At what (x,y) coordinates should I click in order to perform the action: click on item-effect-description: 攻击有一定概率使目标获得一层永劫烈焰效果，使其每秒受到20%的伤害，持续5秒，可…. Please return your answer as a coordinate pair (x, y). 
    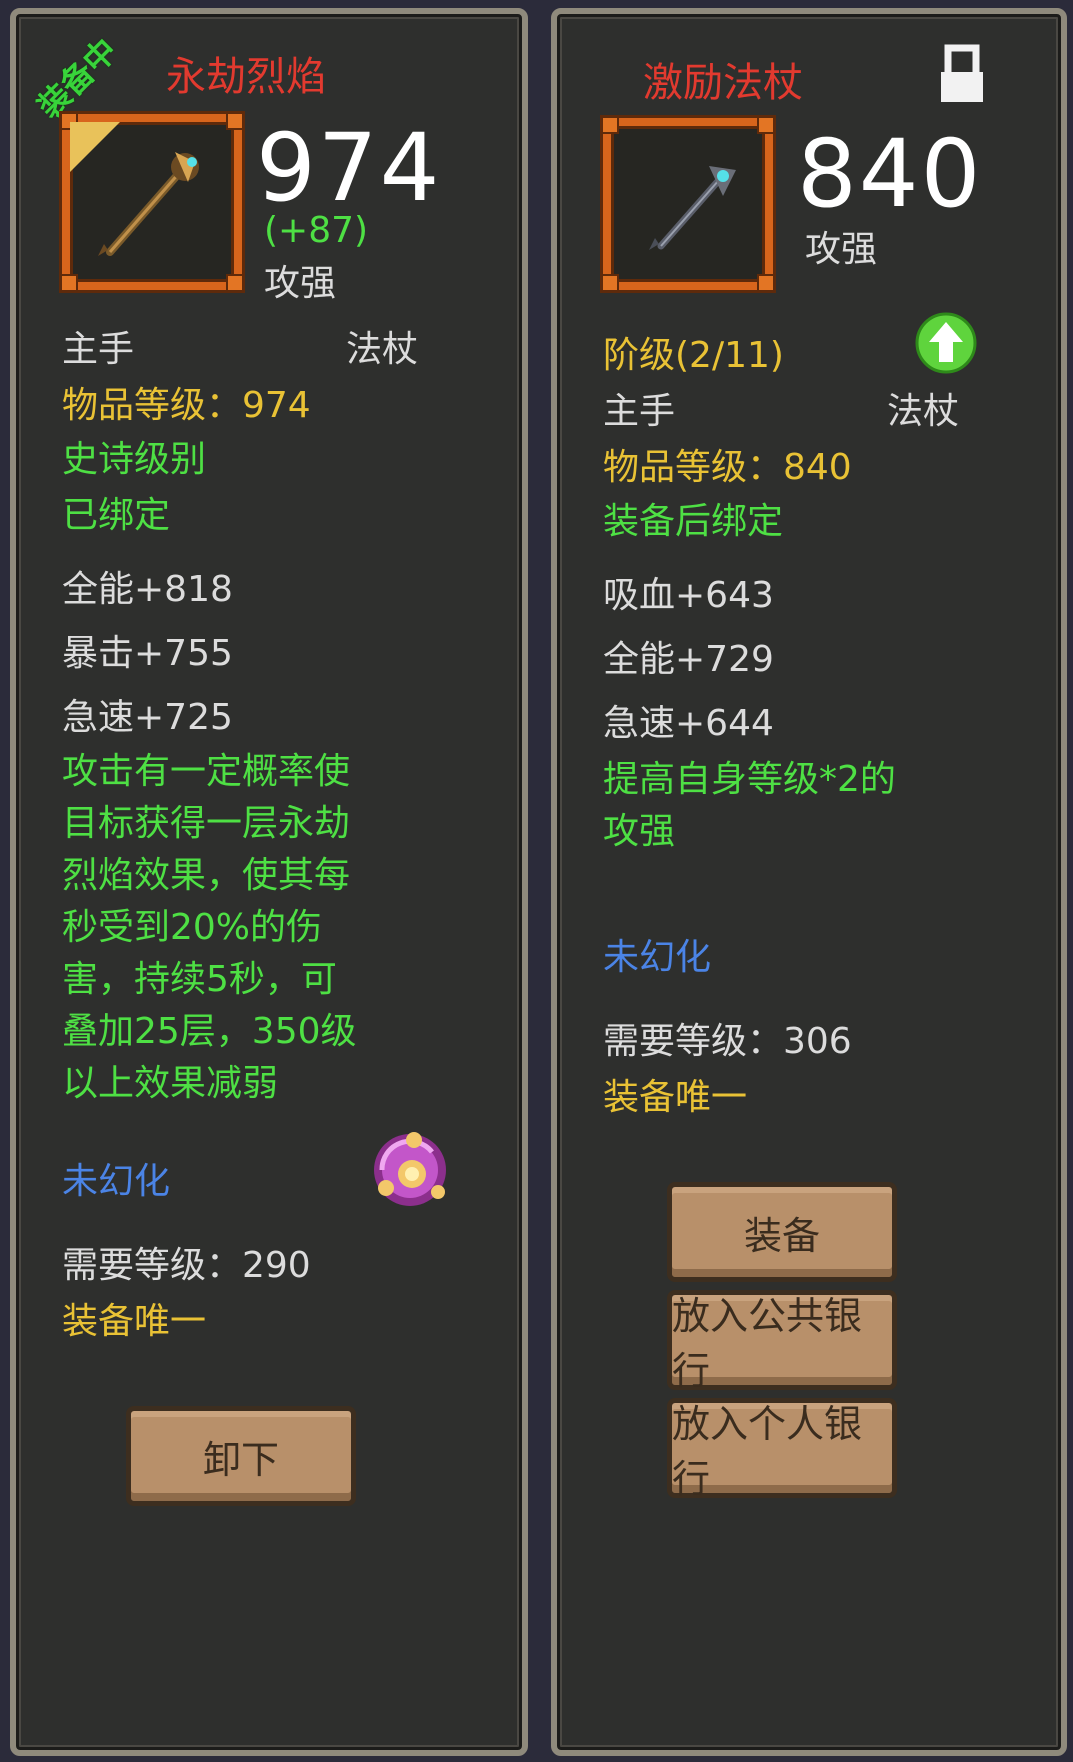
    Looking at the image, I should click on (209, 927).